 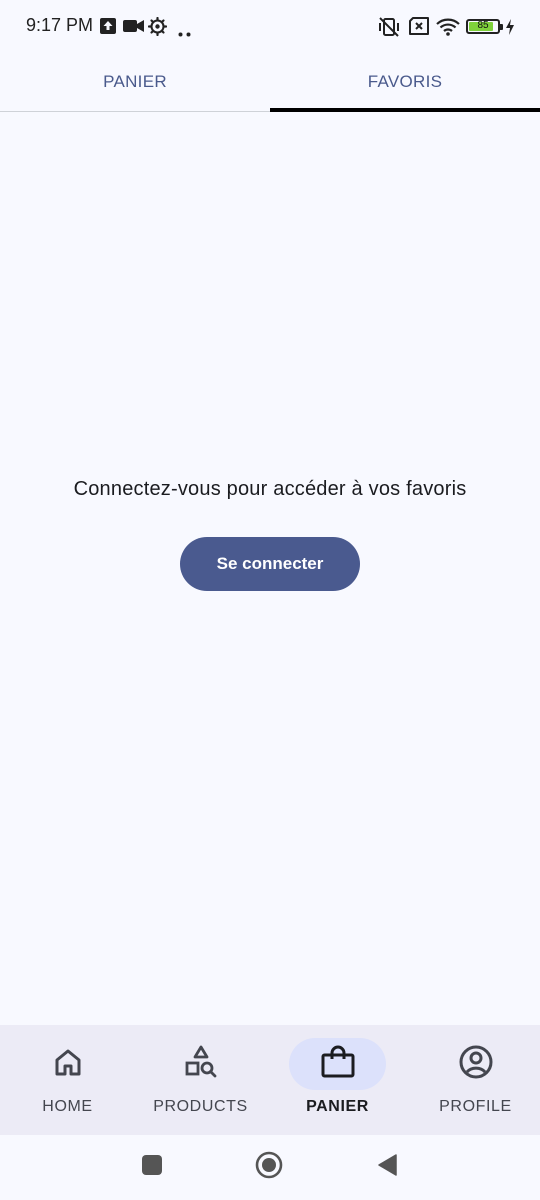 I want to click on battery-level: 85, so click(x=483, y=25).